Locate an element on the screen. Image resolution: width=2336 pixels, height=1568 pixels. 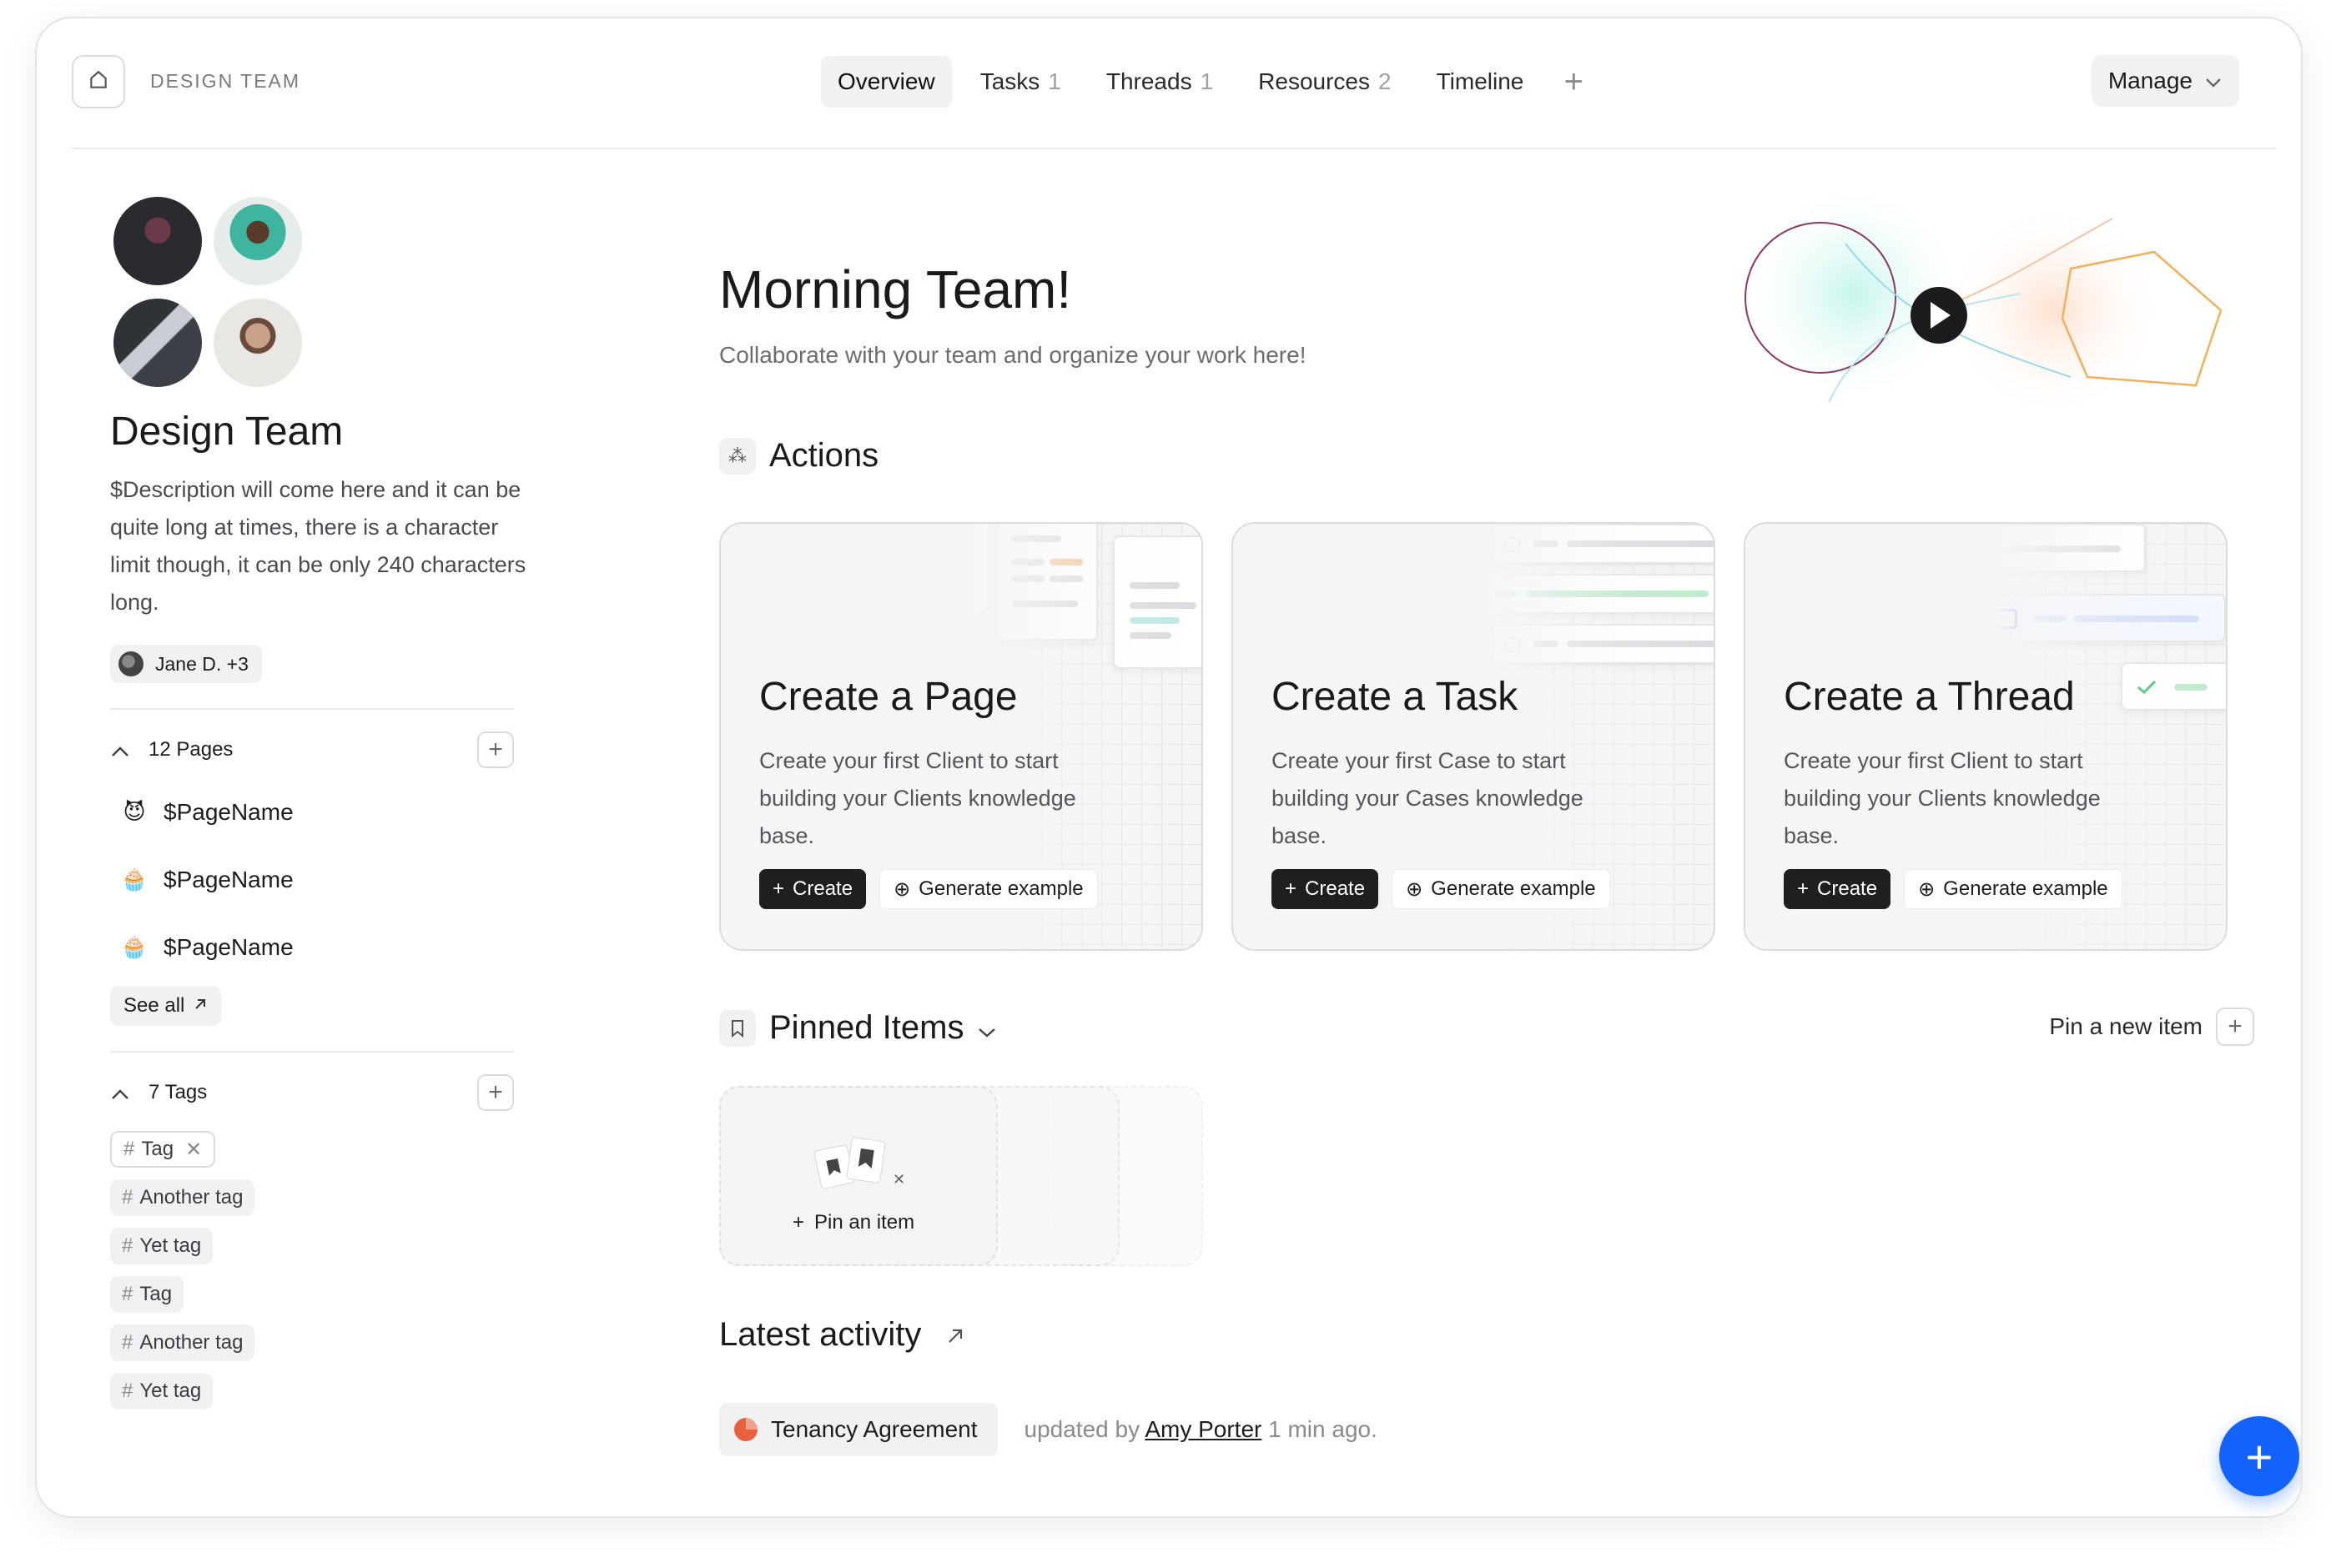
tag-chip: # Tag is located at coordinates (147, 1295).